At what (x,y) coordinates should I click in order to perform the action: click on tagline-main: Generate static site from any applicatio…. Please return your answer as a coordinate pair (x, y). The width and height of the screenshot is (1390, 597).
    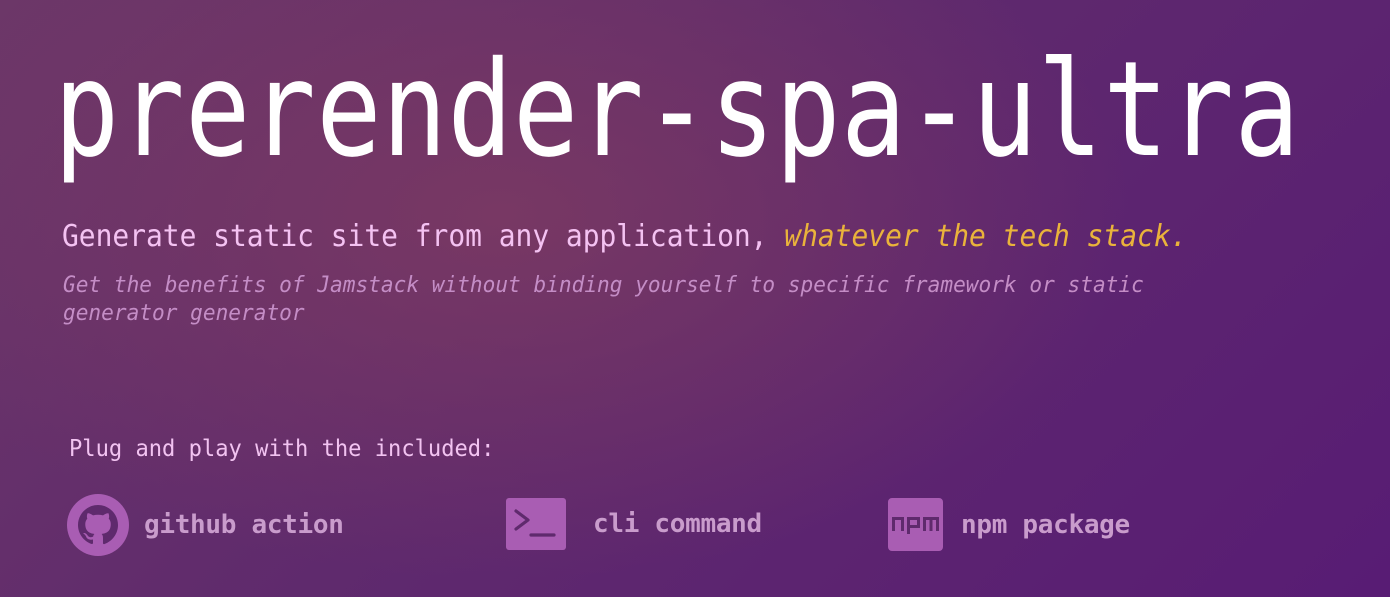
    Looking at the image, I should click on (423, 236).